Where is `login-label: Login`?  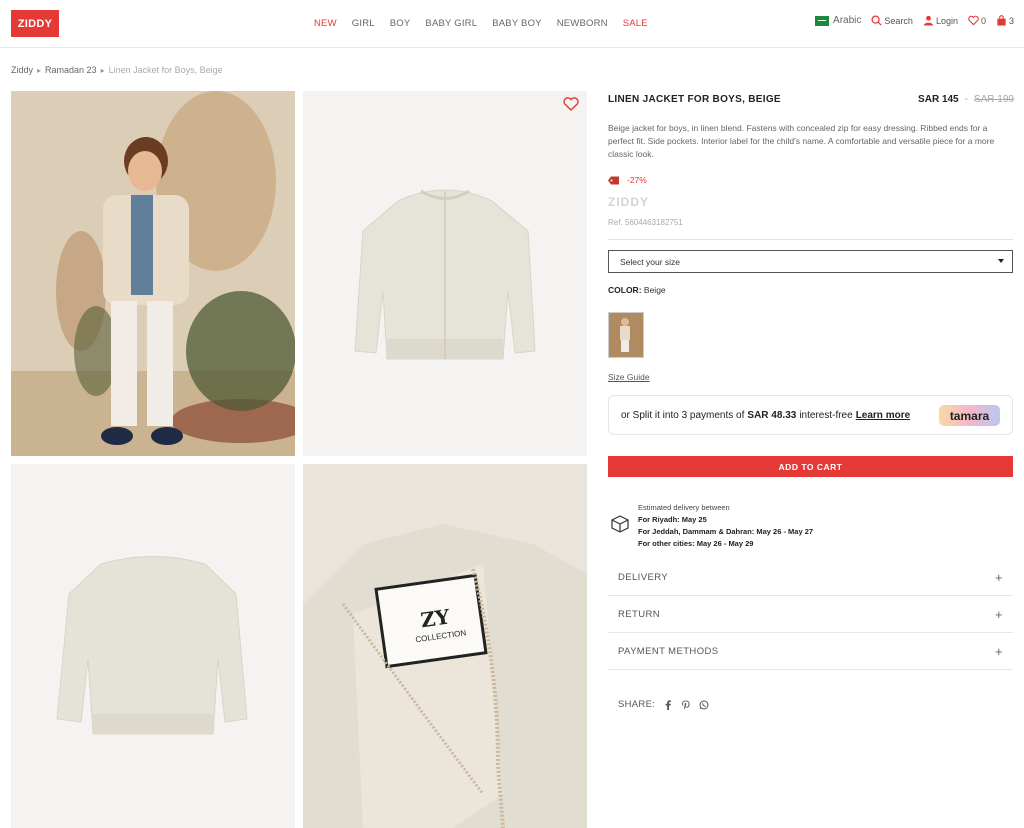 login-label: Login is located at coordinates (946, 20).